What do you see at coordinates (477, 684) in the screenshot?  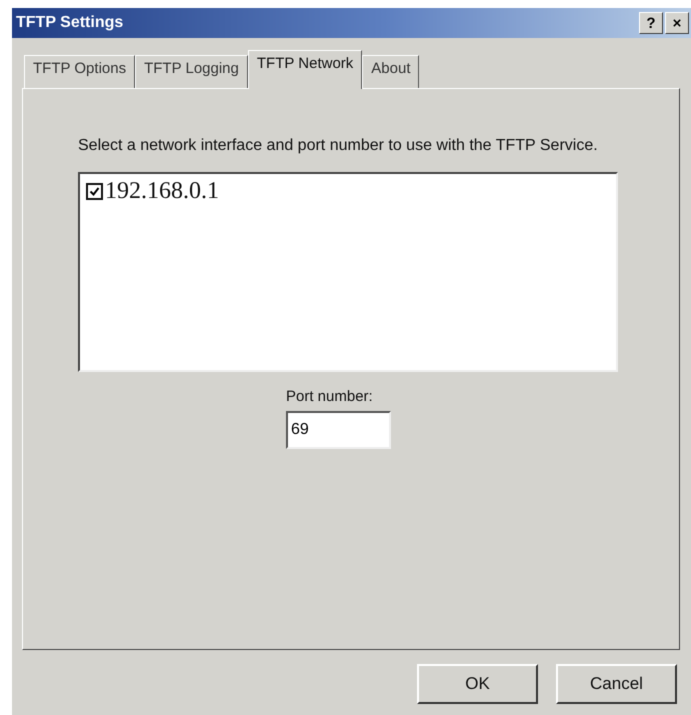 I see `ok-button: OK` at bounding box center [477, 684].